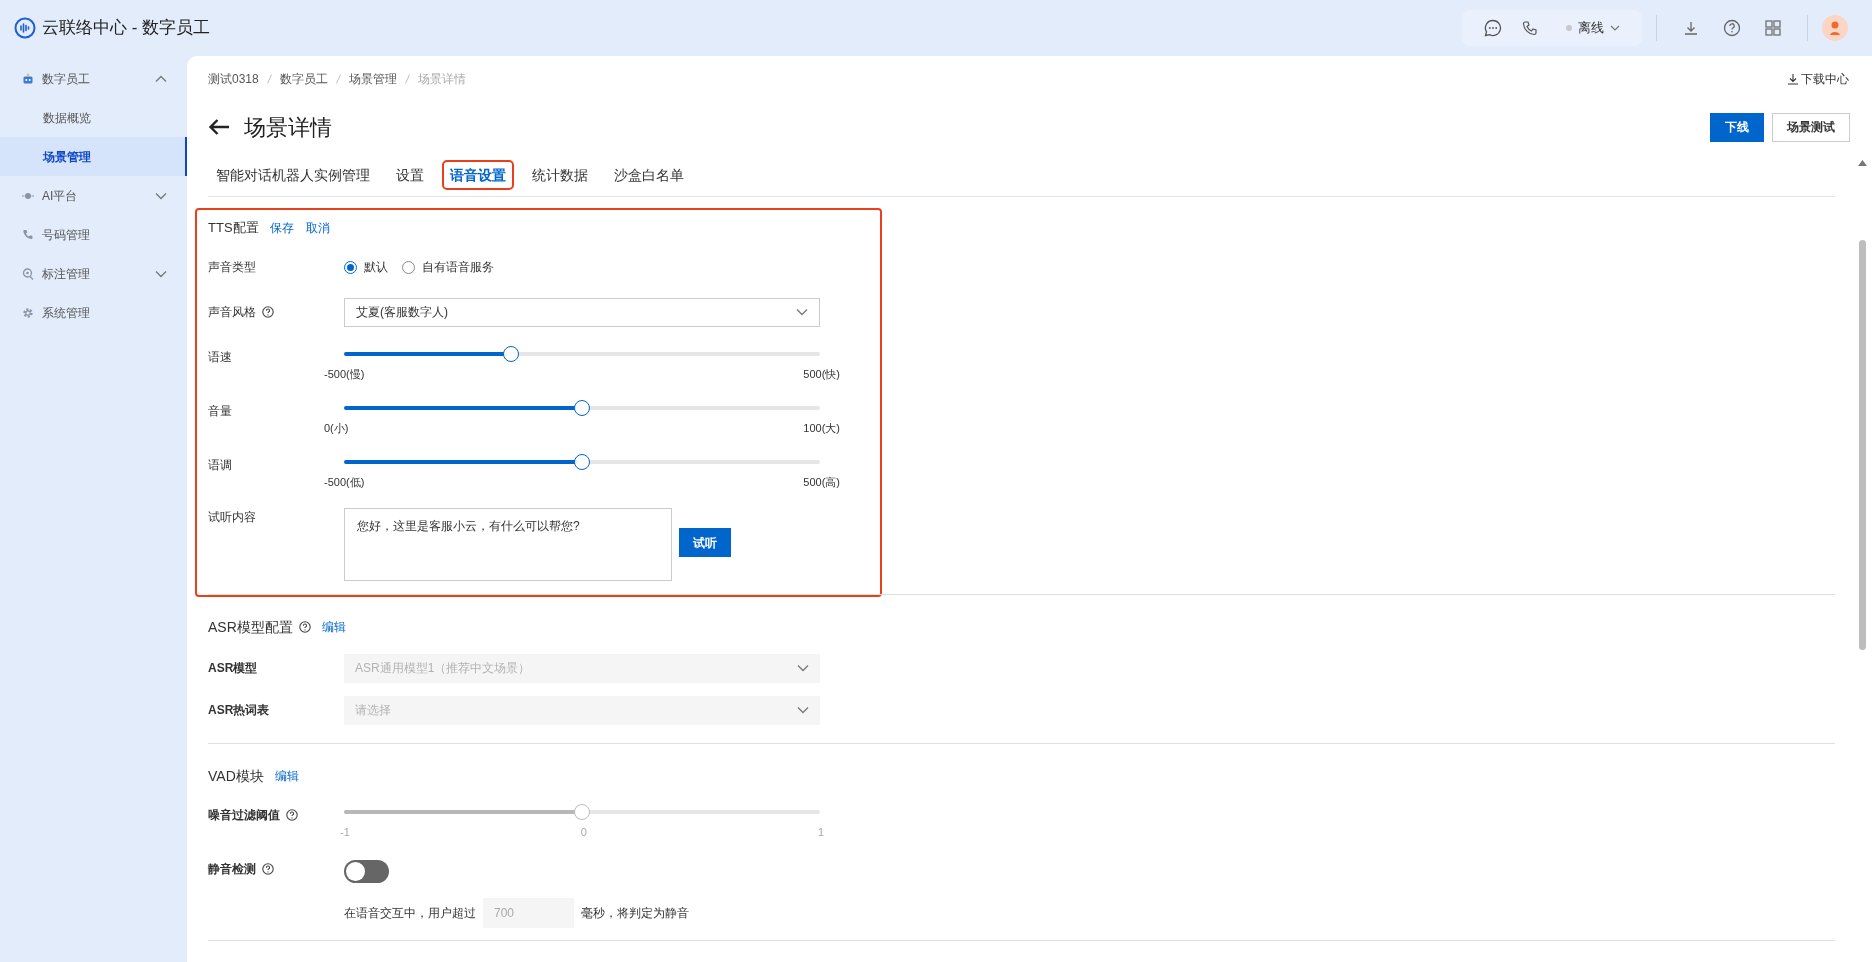  Describe the element at coordinates (366, 267) in the screenshot. I see `radio-option: 默认` at that location.